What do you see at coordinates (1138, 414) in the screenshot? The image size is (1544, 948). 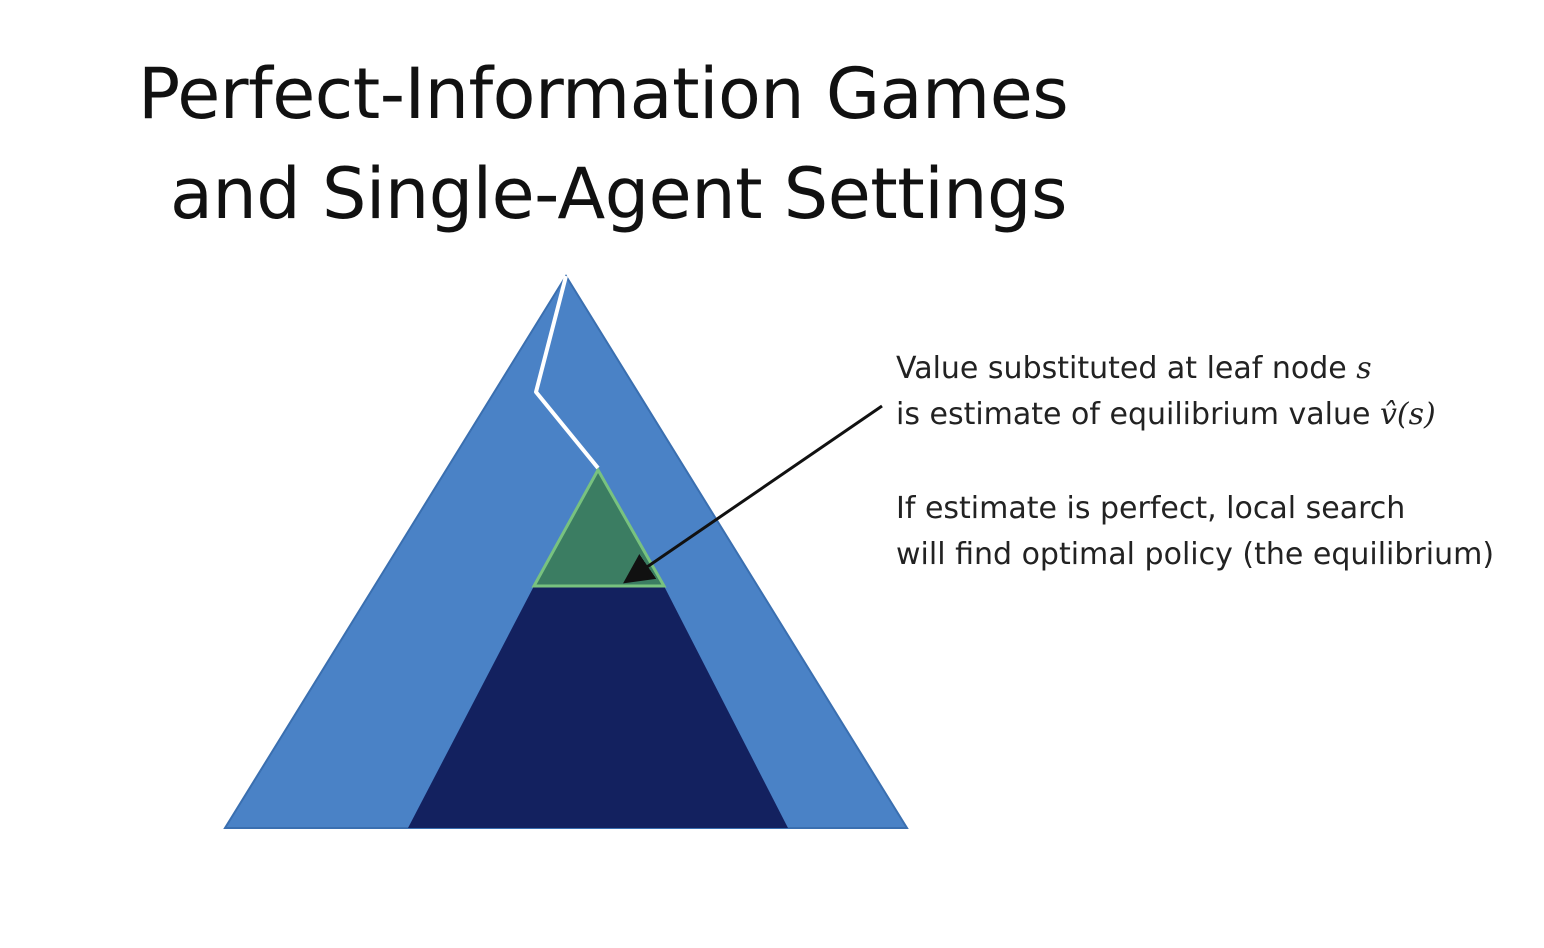 I see `leaf-value-text-2: is estimate of equilibrium value` at bounding box center [1138, 414].